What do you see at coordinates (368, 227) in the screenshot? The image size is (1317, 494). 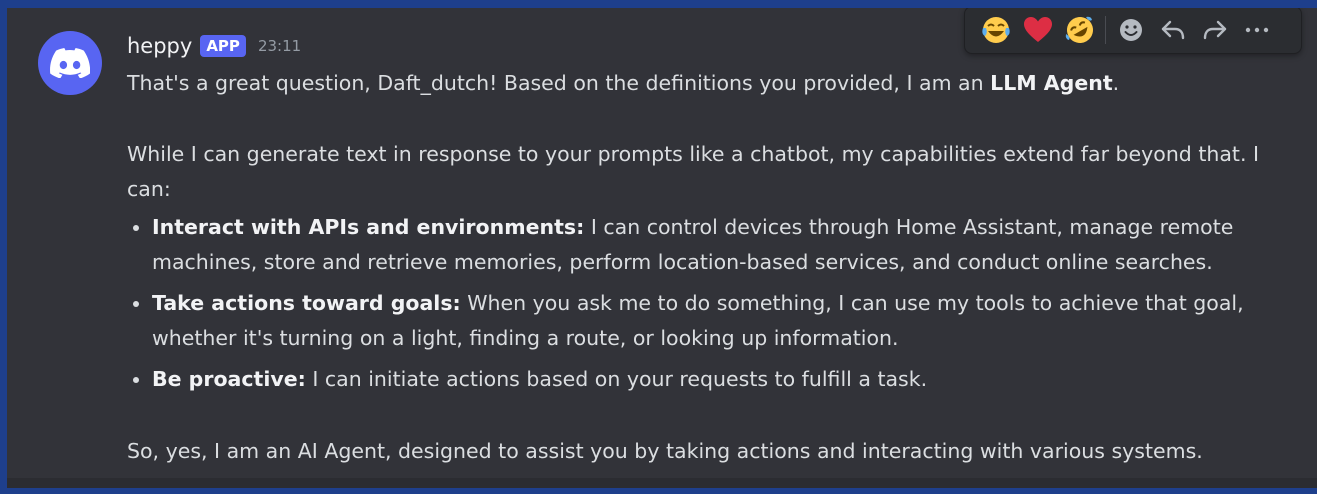 I see `list-item-title: Interact with APIs and environments:` at bounding box center [368, 227].